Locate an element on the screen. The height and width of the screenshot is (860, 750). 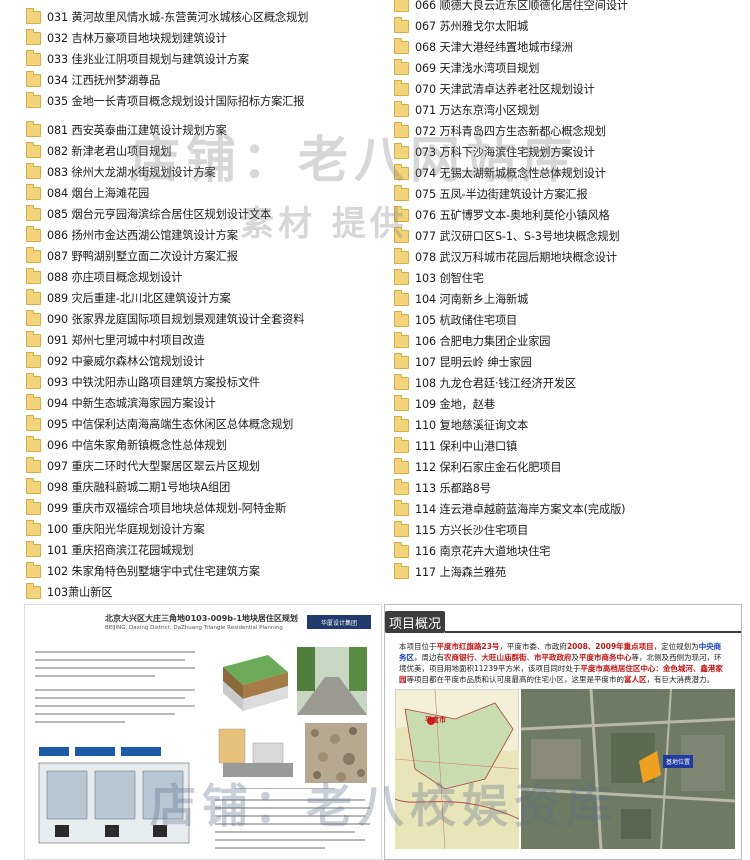
file-folder-item: 082 新津老君山项目规划 is located at coordinates (98, 151).